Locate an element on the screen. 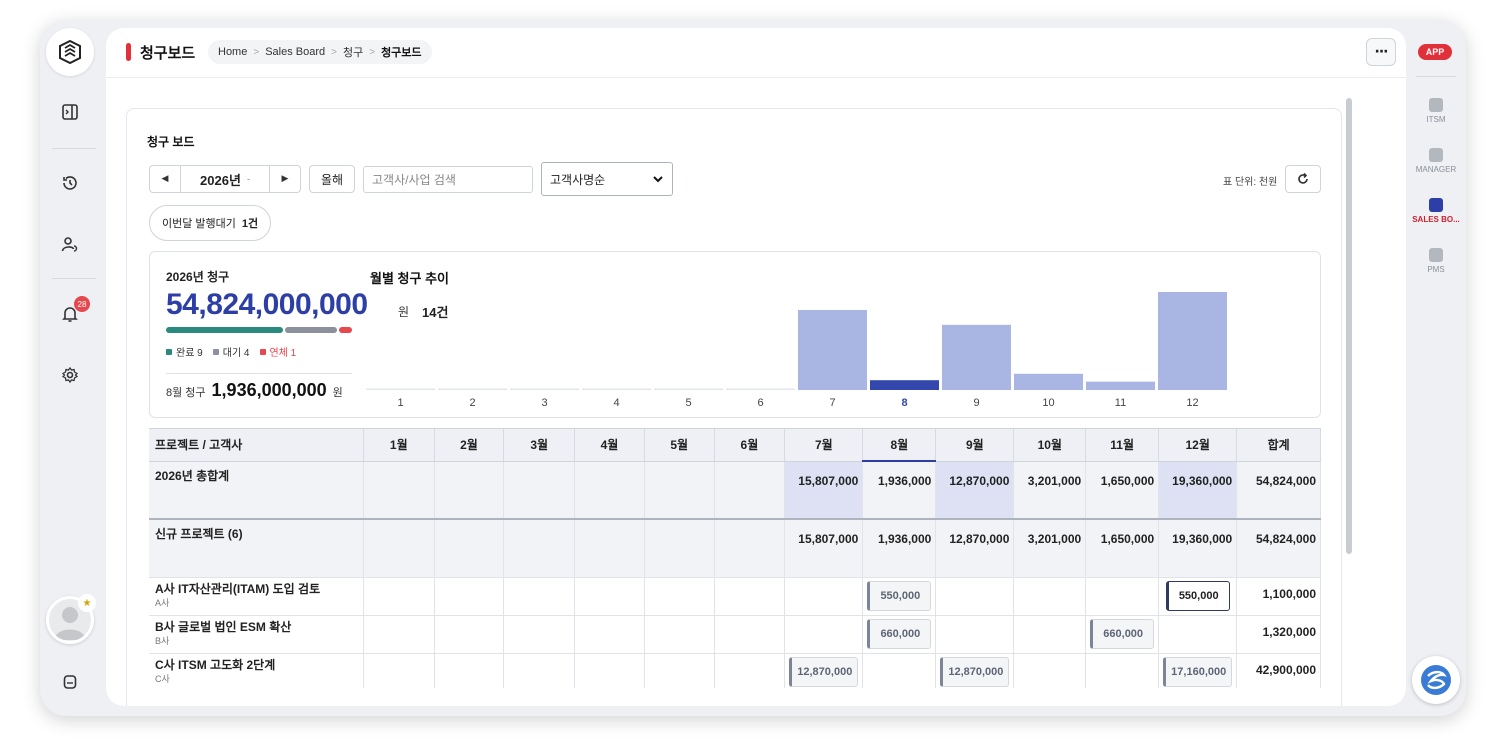 The height and width of the screenshot is (751, 1500). next-year-button: ▶ is located at coordinates (285, 179).